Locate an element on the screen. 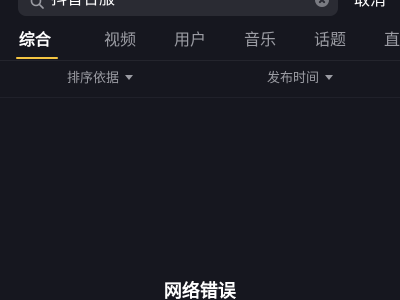  sort-filter-label: 排序依据 is located at coordinates (93, 78).